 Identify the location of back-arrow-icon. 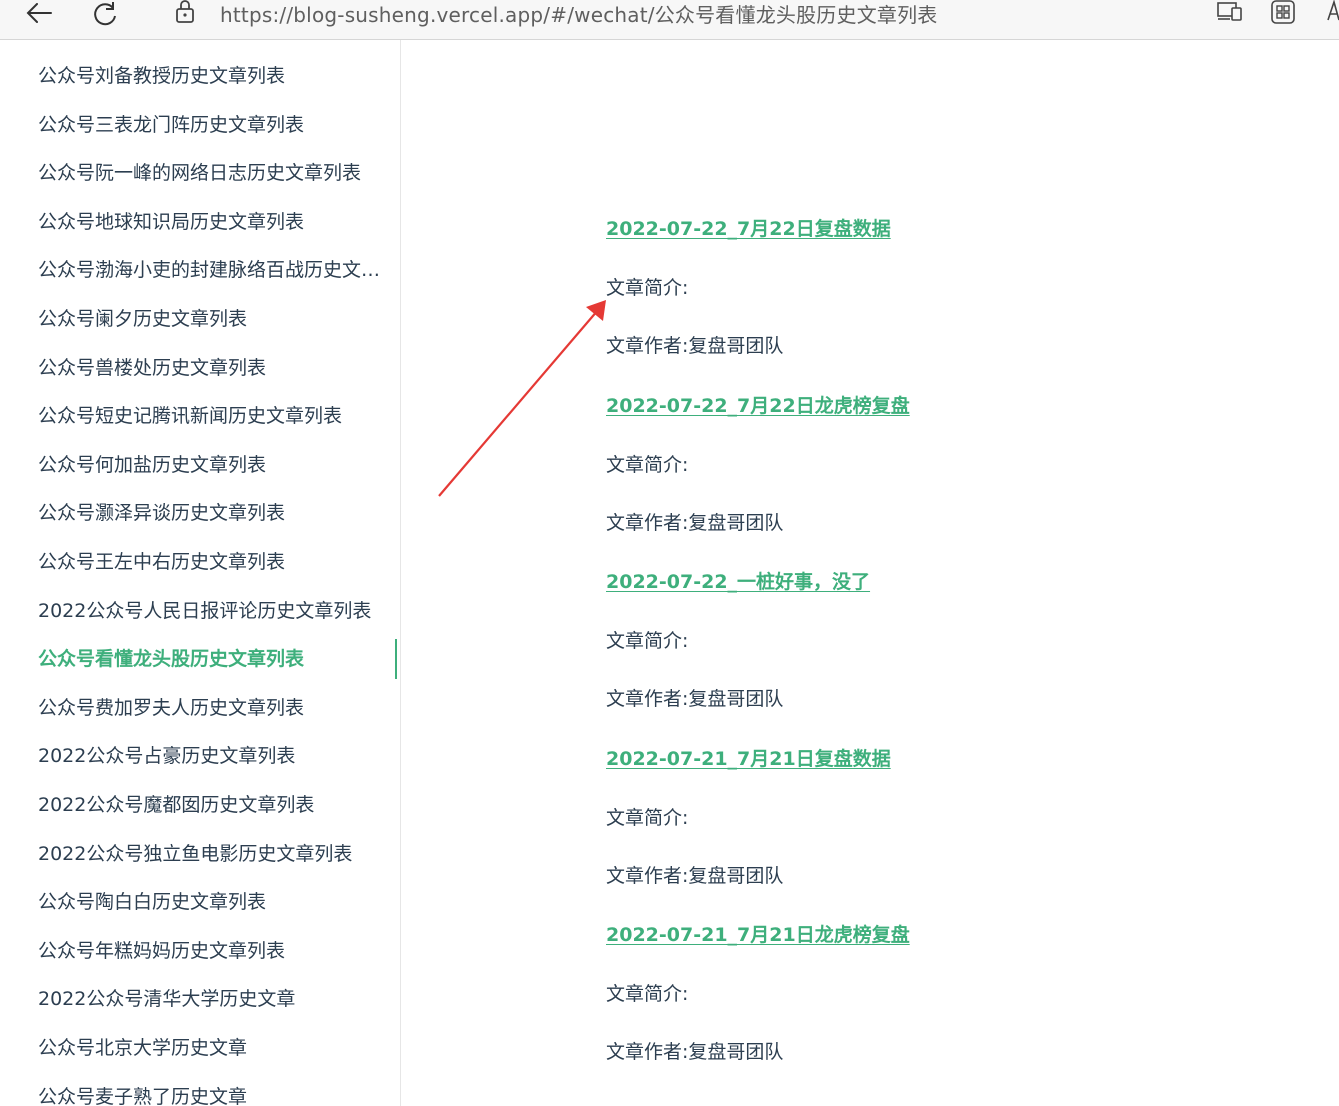
(39, 13).